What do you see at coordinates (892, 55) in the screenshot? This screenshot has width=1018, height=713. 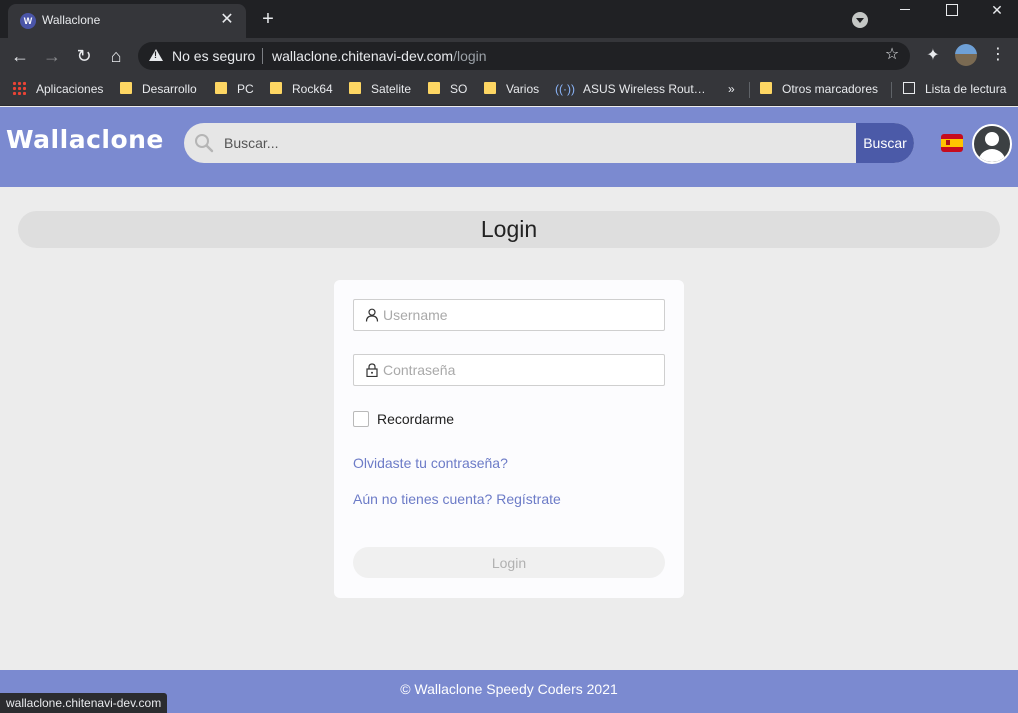 I see `star-icon: ☆` at bounding box center [892, 55].